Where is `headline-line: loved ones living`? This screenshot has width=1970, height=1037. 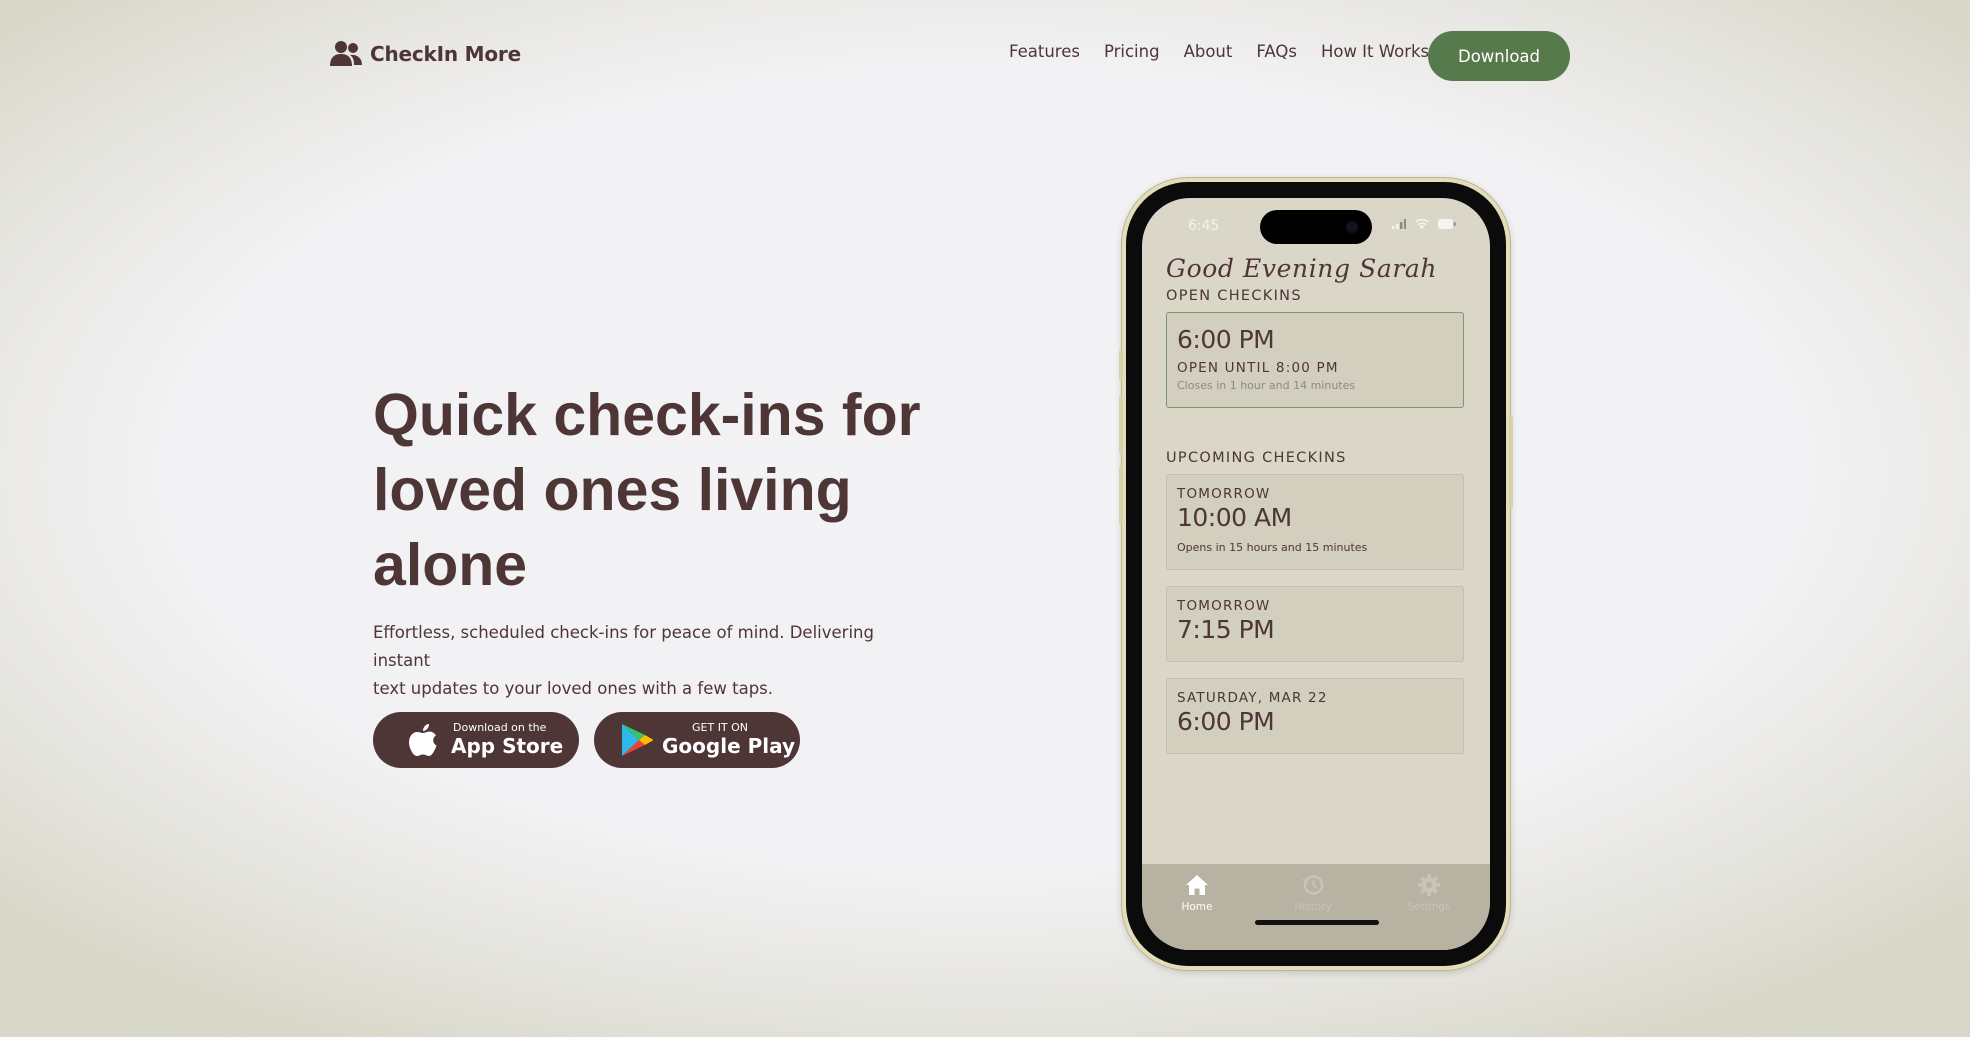 headline-line: loved ones living is located at coordinates (612, 490).